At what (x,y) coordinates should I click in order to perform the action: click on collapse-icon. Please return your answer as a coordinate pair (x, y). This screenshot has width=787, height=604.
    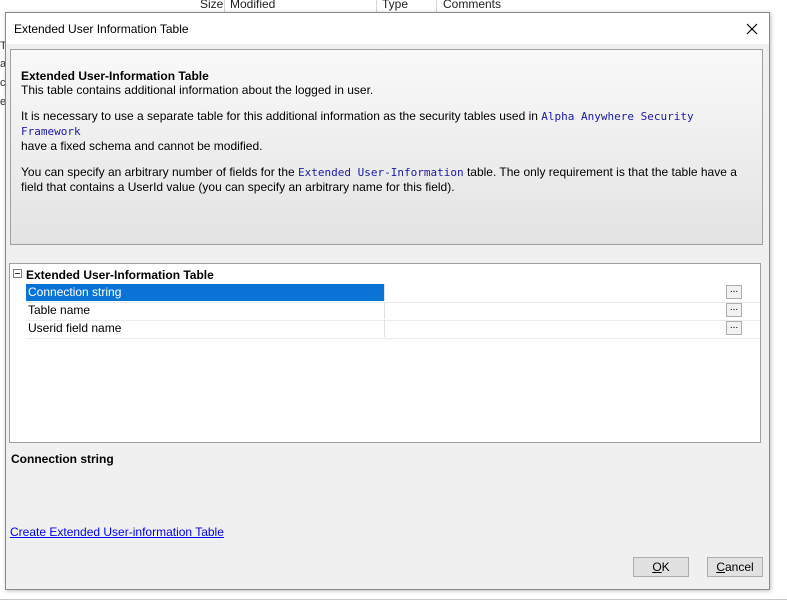
    Looking at the image, I should click on (17, 273).